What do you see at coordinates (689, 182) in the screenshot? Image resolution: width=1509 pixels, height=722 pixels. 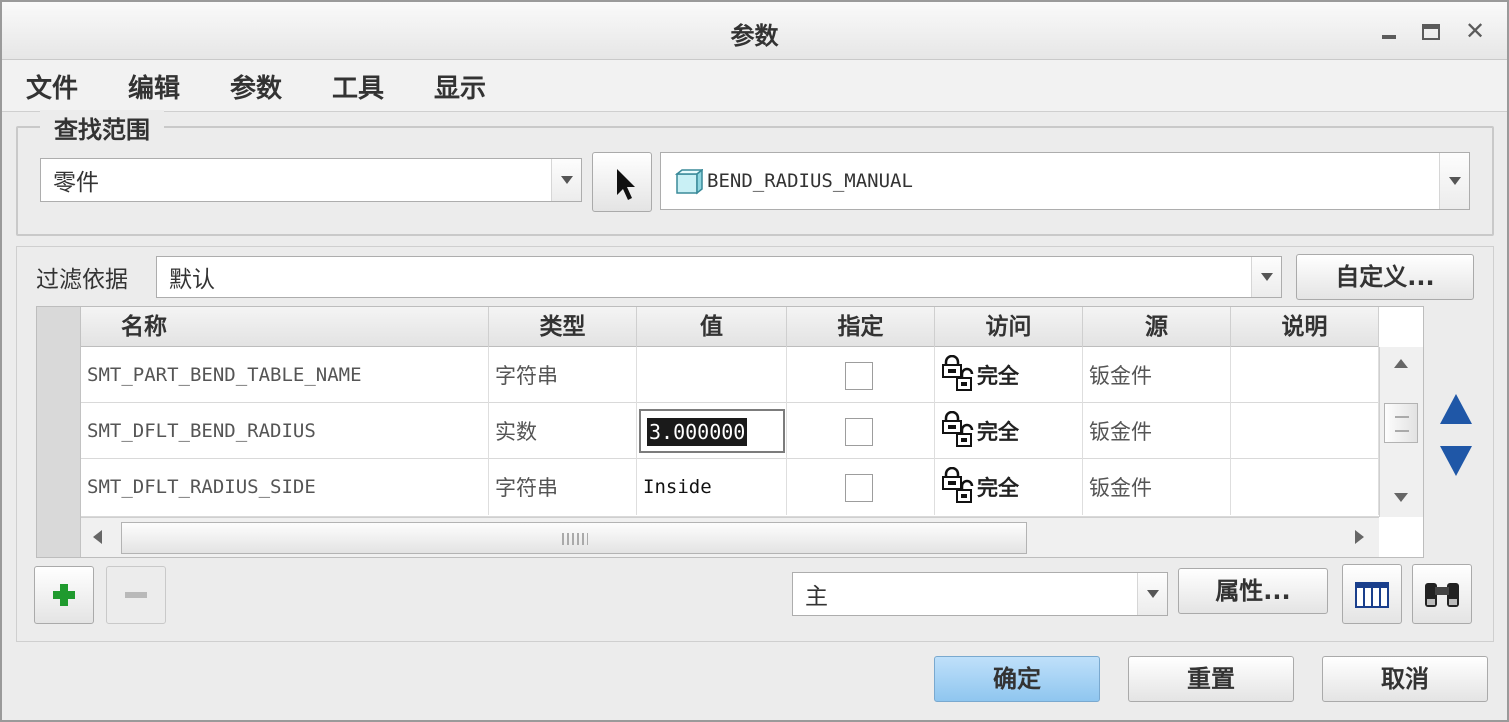 I see `cube-icon` at bounding box center [689, 182].